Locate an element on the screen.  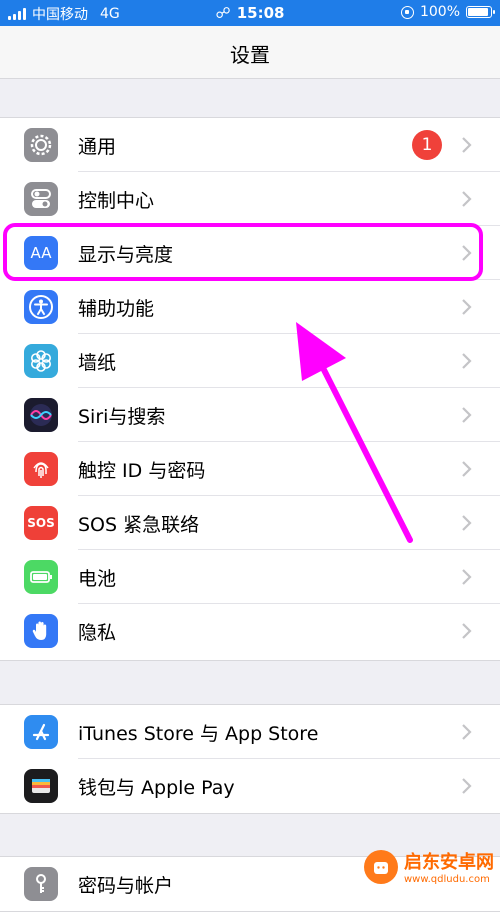
row-label: 通用 is located at coordinates (97, 147).